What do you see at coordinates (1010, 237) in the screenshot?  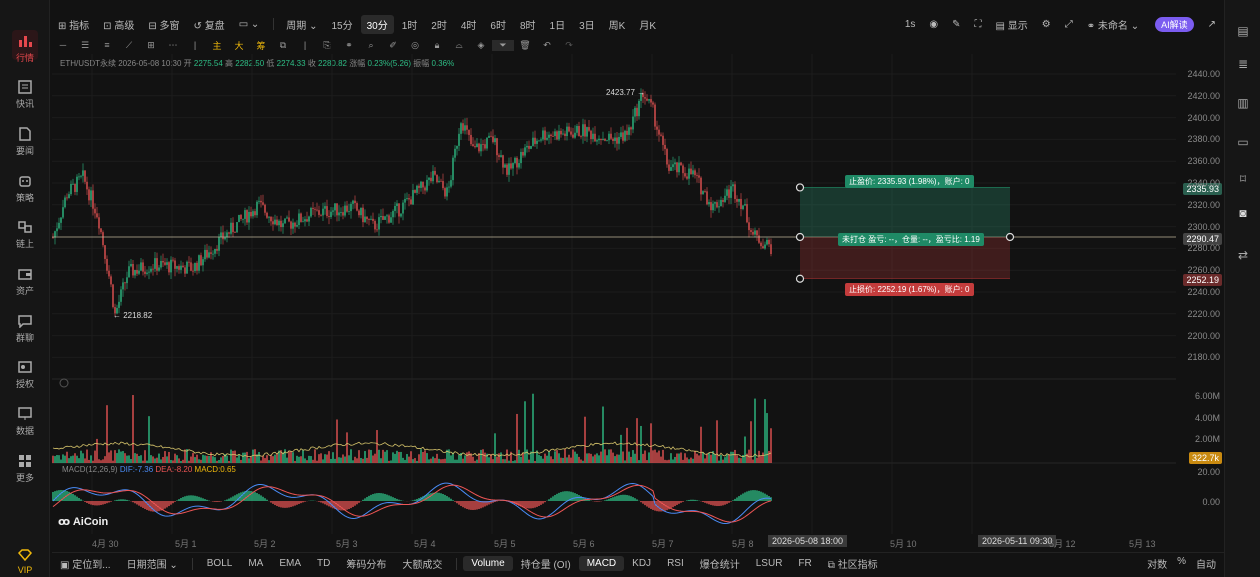 I see `right-handle` at bounding box center [1010, 237].